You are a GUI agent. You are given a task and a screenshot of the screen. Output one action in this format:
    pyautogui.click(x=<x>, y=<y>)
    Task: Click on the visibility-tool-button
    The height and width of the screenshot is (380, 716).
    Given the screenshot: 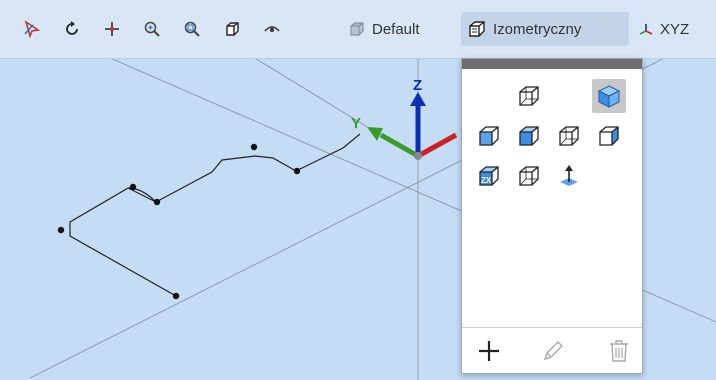 What is the action you would take?
    pyautogui.click(x=272, y=29)
    